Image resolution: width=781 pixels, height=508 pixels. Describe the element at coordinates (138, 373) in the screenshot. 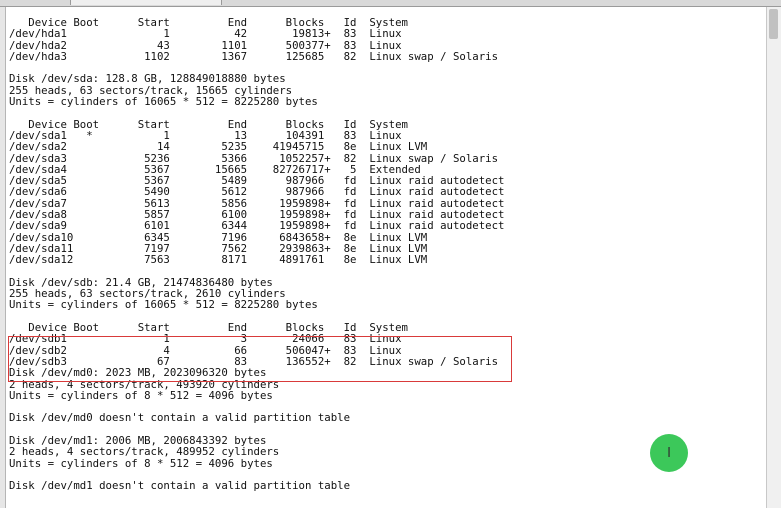

I see `terminal-line: Disk /dev/md0: 2023 MB, 2023096320 bytes` at that location.